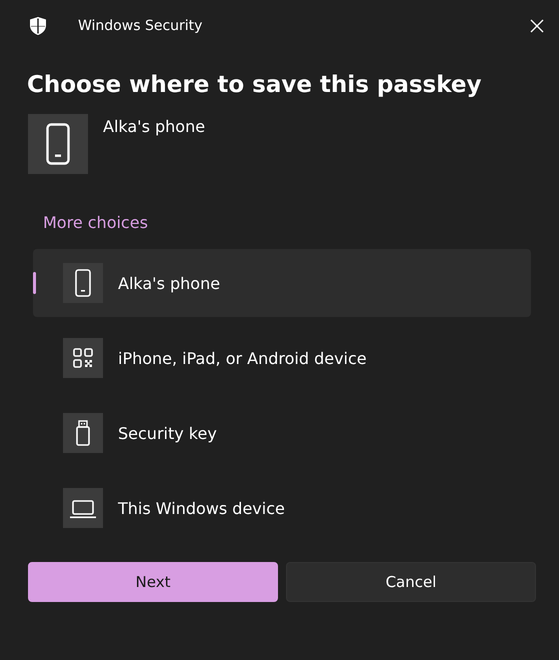 The image size is (559, 660). Describe the element at coordinates (34, 283) in the screenshot. I see `selection-indicator` at that location.